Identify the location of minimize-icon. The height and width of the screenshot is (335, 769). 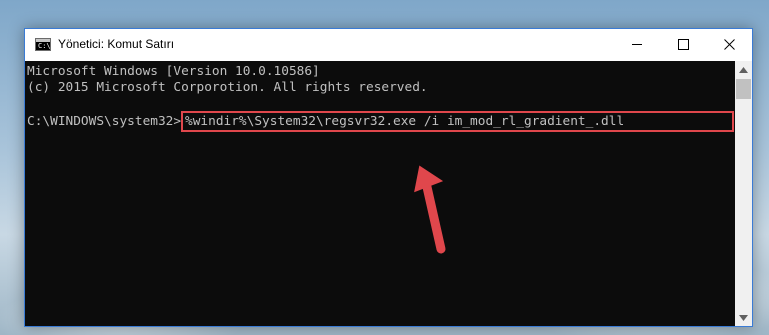
(636, 44).